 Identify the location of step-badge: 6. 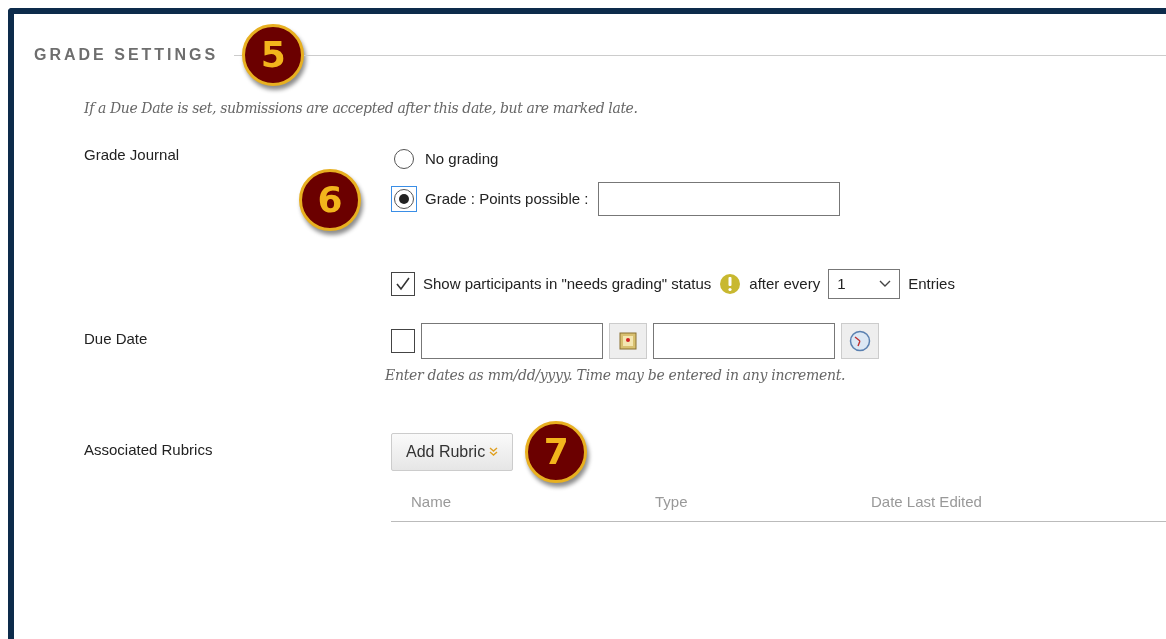
(330, 200).